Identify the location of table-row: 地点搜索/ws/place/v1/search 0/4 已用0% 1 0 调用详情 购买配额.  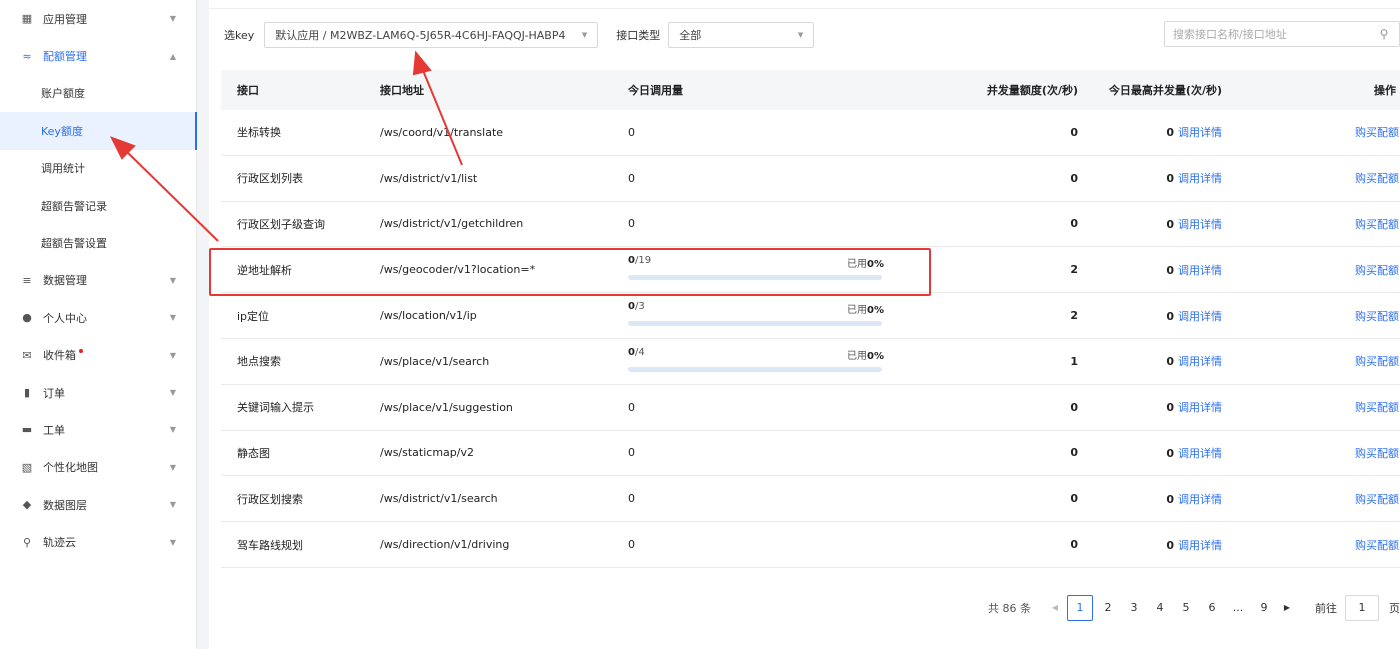
(810, 362).